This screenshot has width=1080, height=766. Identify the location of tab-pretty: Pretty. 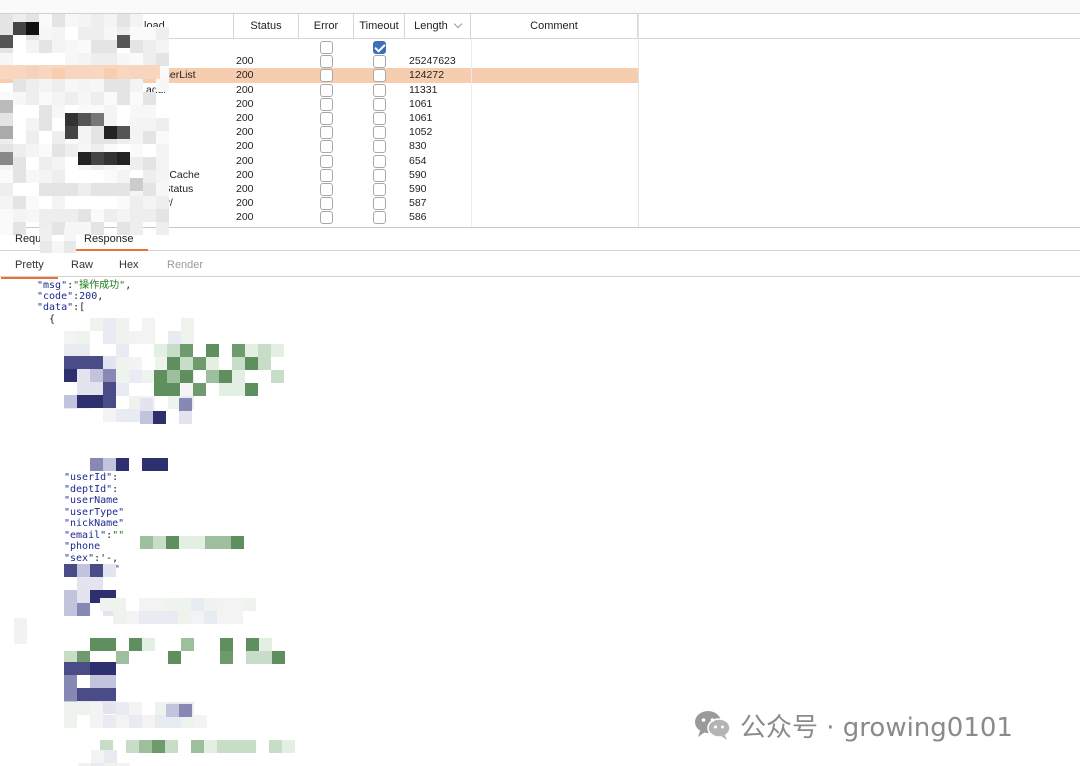
(29, 269).